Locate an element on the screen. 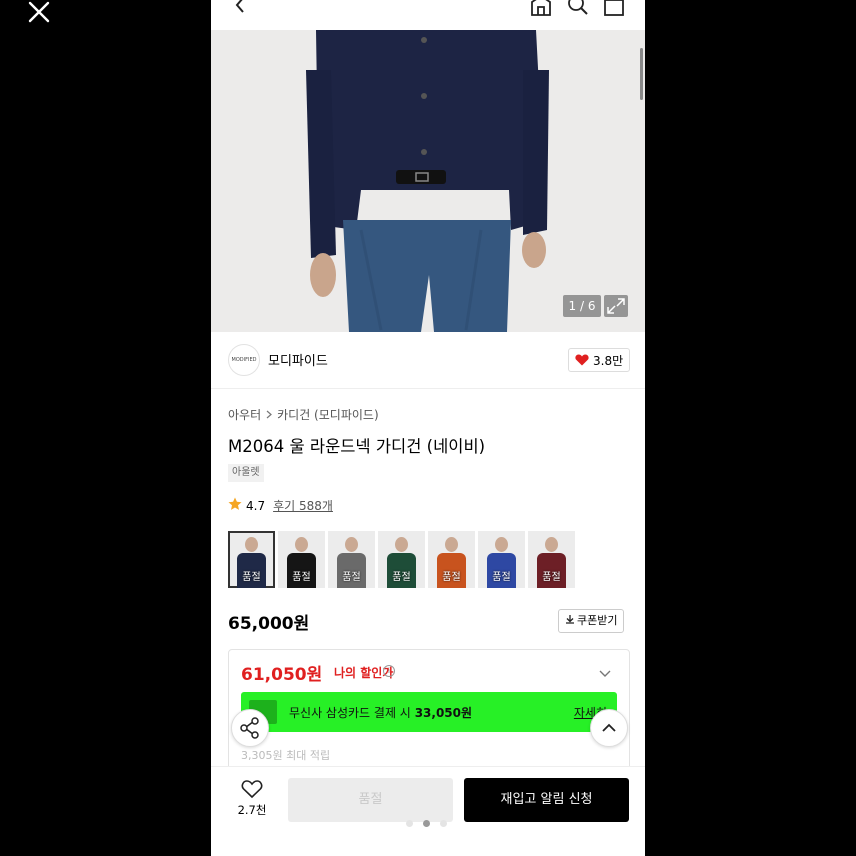 This screenshot has height=856, width=856. breadcrumb: 아우터 카디건 (모디파이드) is located at coordinates (303, 414).